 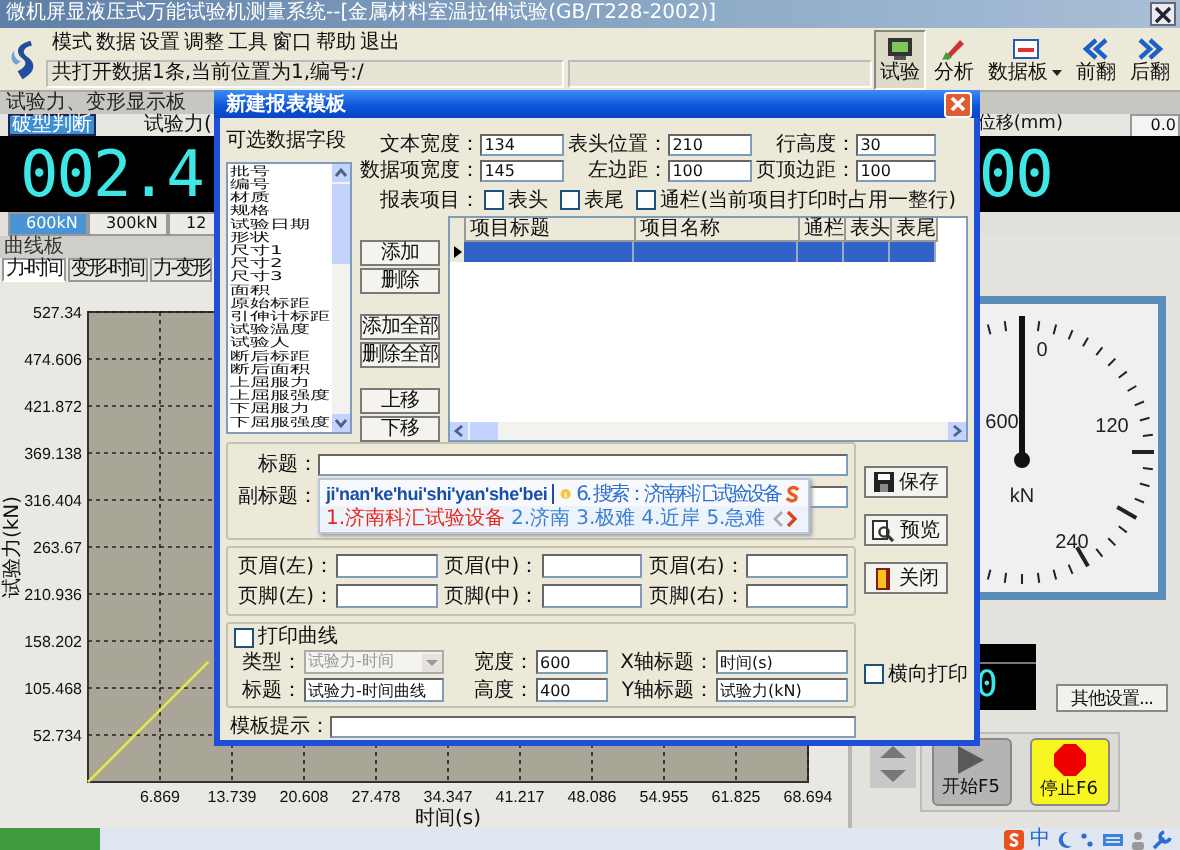 What do you see at coordinates (376, 797) in the screenshot?
I see `axis-tick-label: 27.478` at bounding box center [376, 797].